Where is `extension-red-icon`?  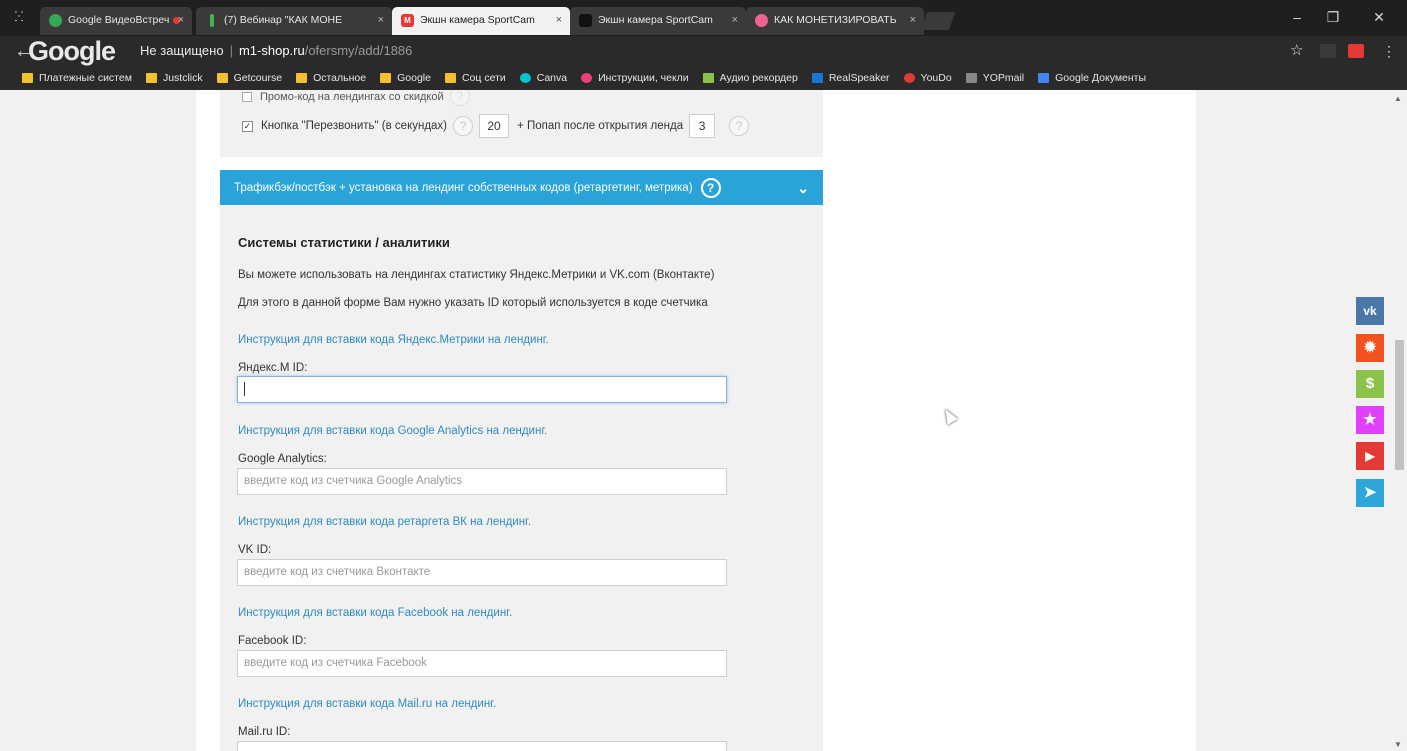
extension-red-icon is located at coordinates (1356, 51).